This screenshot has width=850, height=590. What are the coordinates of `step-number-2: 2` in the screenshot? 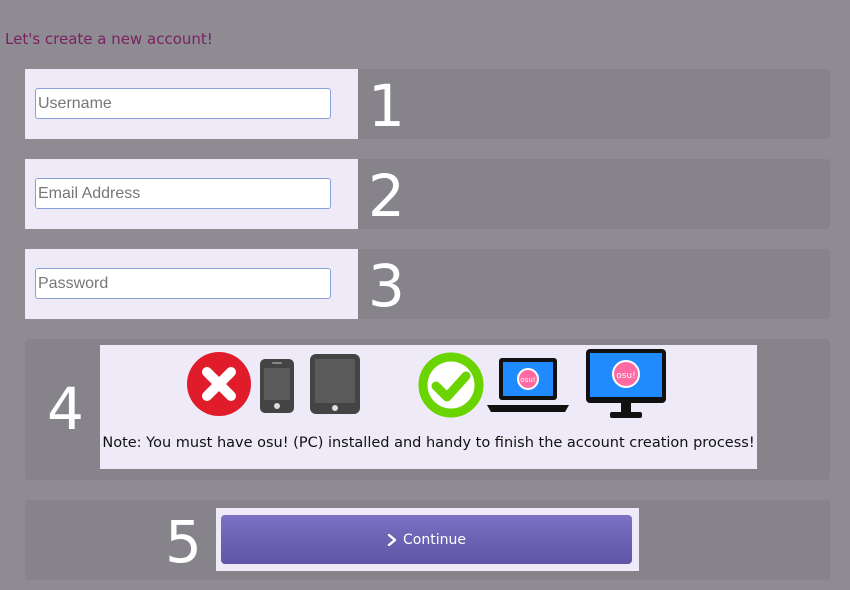 It's located at (386, 196).